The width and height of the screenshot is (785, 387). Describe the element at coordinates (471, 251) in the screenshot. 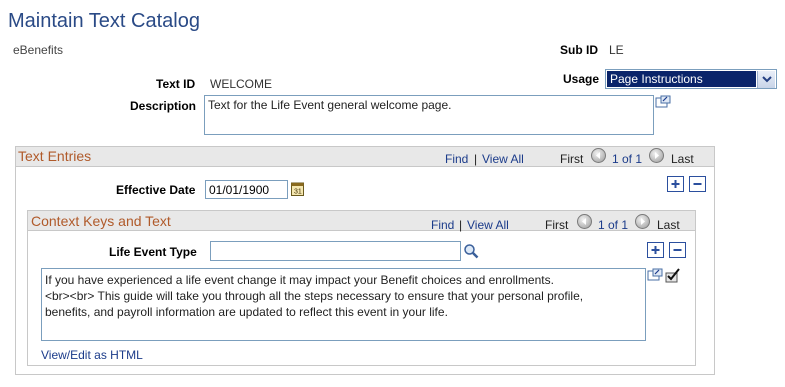

I see `magnifier-icon` at that location.